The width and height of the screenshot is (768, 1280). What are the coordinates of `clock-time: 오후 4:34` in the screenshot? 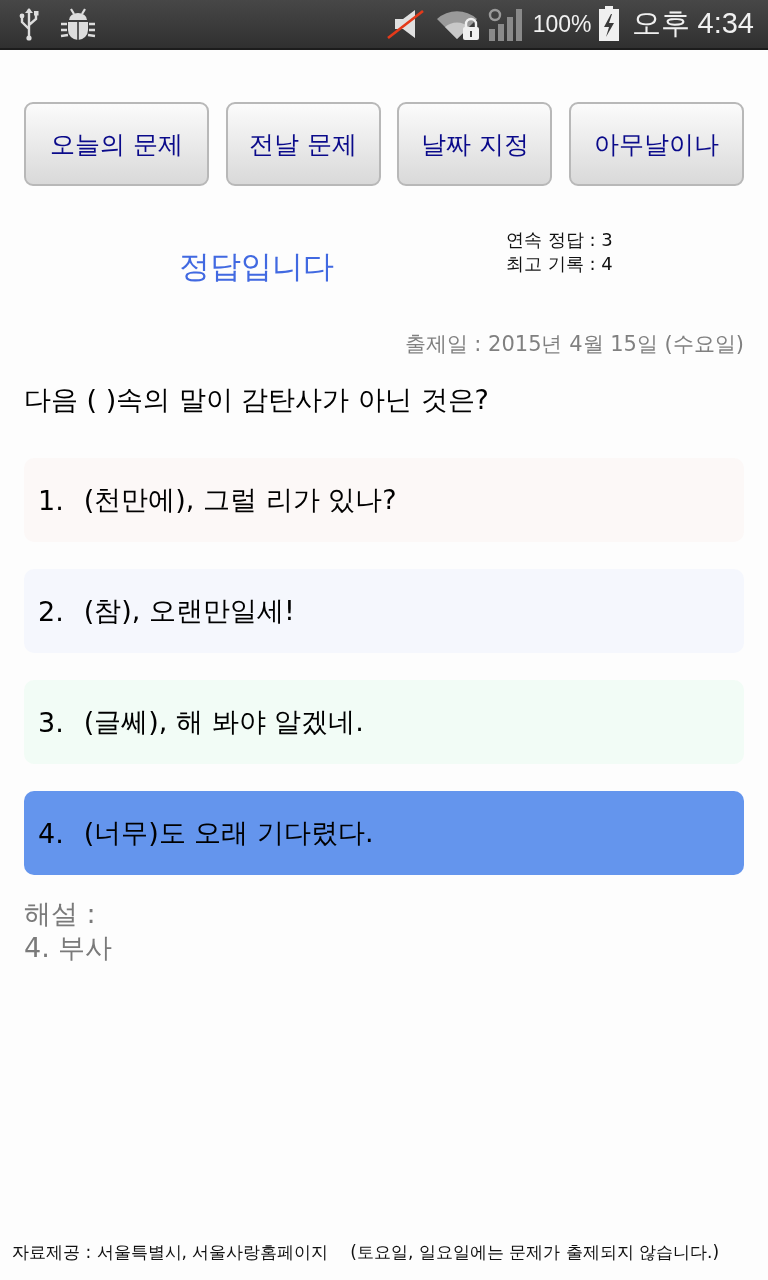 It's located at (692, 23).